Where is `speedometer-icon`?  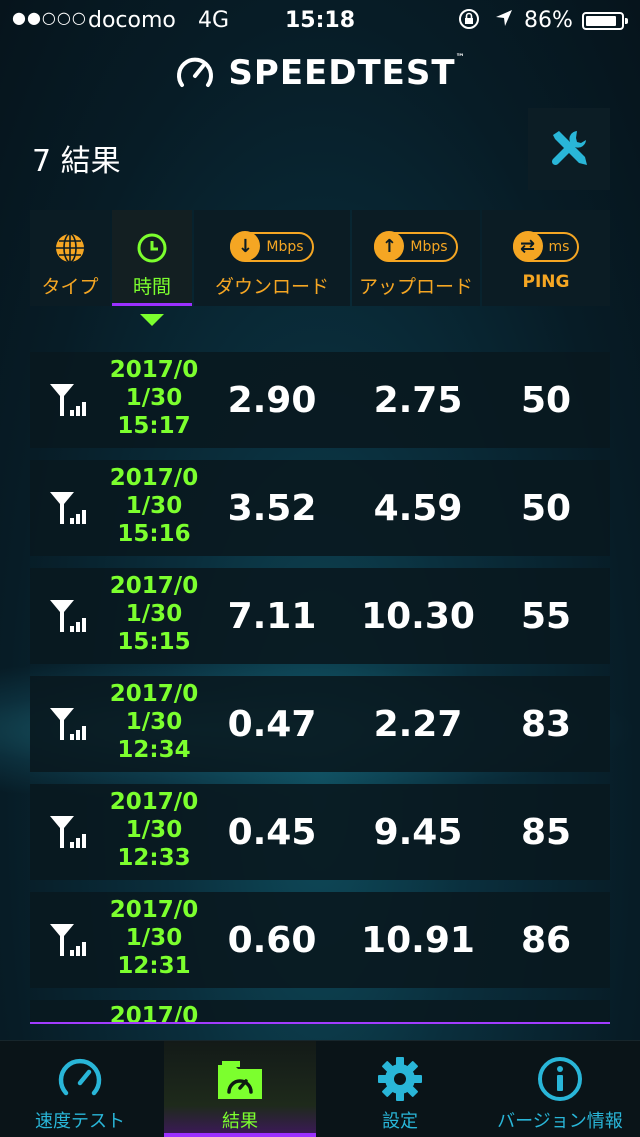
speedometer-icon is located at coordinates (80, 1077).